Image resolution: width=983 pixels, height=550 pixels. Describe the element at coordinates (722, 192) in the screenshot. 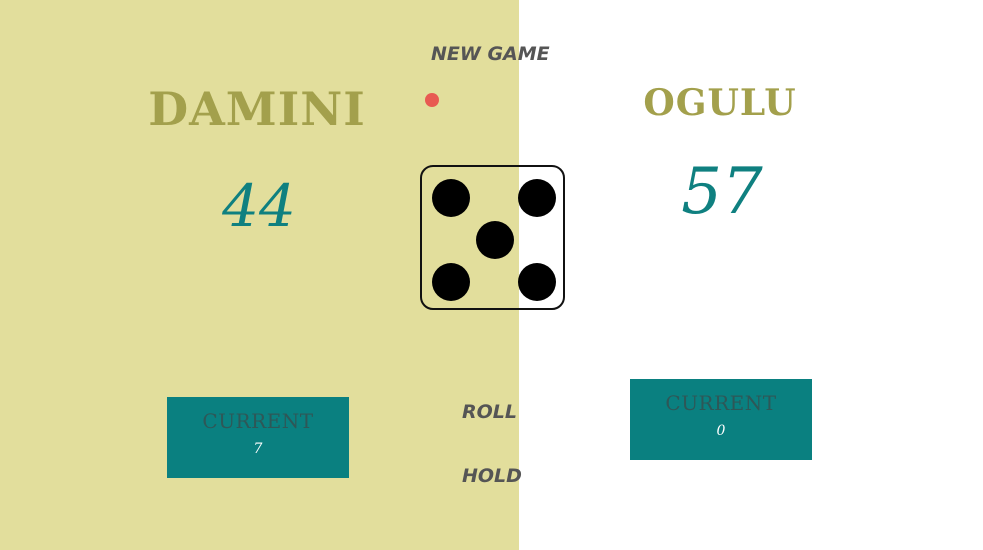

I see `player-2-score: 57` at that location.